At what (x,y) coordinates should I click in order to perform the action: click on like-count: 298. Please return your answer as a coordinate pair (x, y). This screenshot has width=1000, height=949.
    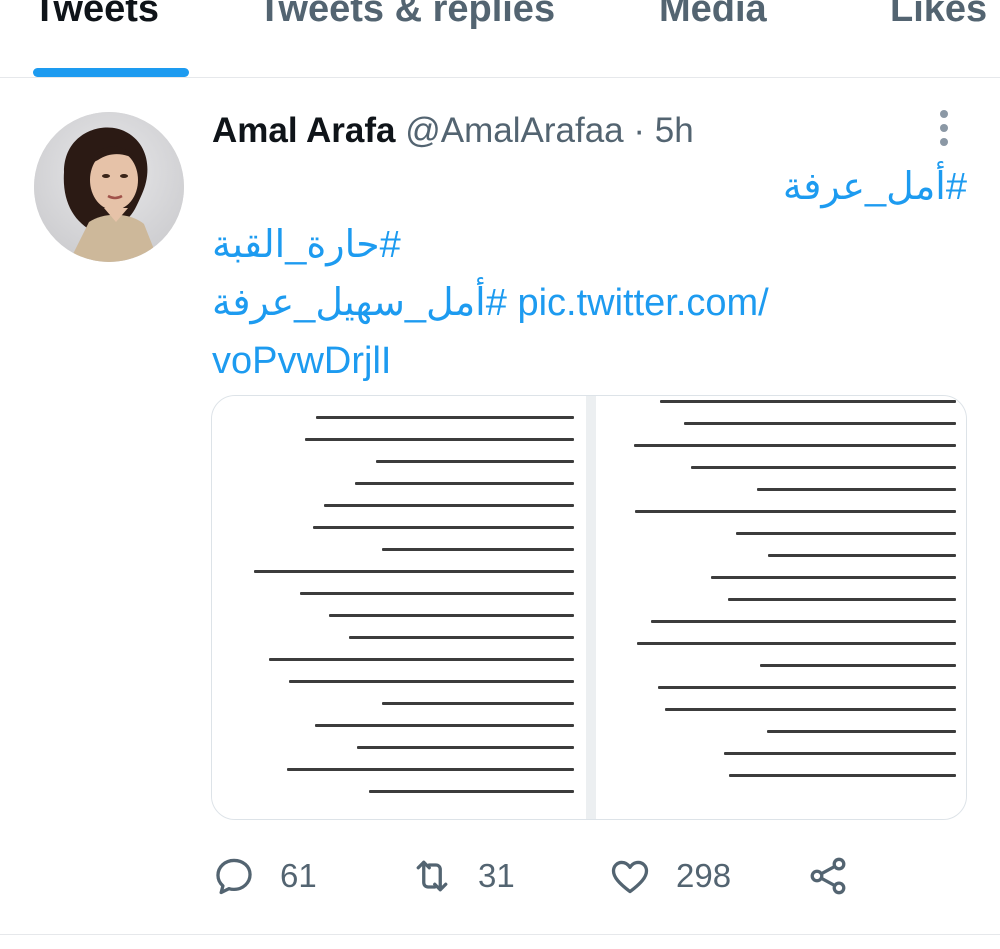
    Looking at the image, I should click on (704, 875).